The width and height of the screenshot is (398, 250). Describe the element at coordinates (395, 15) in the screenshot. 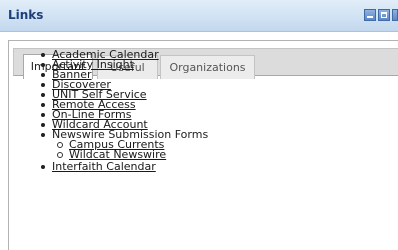

I see `close-icon` at that location.